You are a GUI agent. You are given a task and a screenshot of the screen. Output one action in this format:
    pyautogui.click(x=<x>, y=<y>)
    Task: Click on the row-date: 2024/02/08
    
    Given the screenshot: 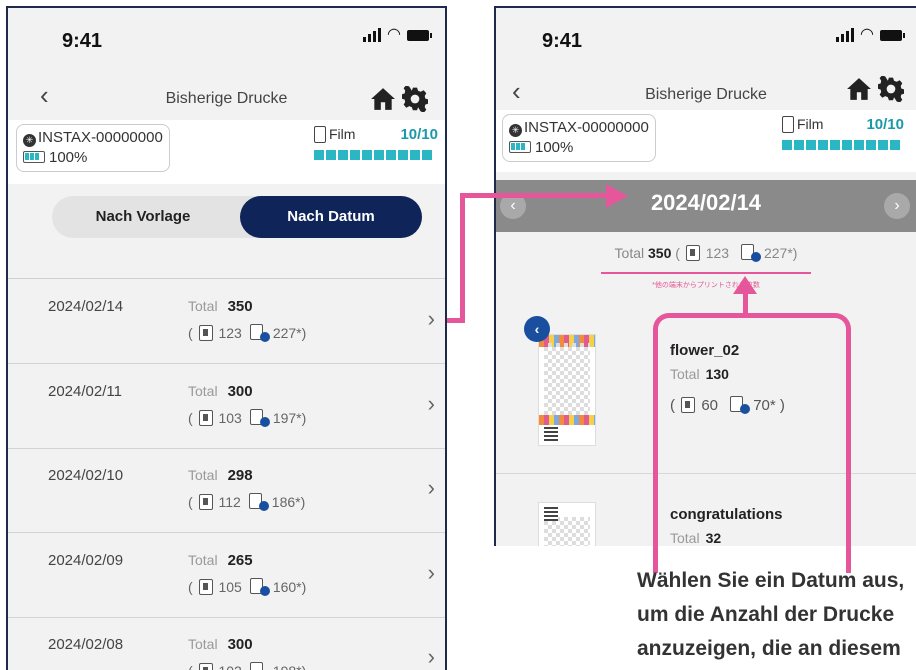 What is the action you would take?
    pyautogui.click(x=86, y=644)
    